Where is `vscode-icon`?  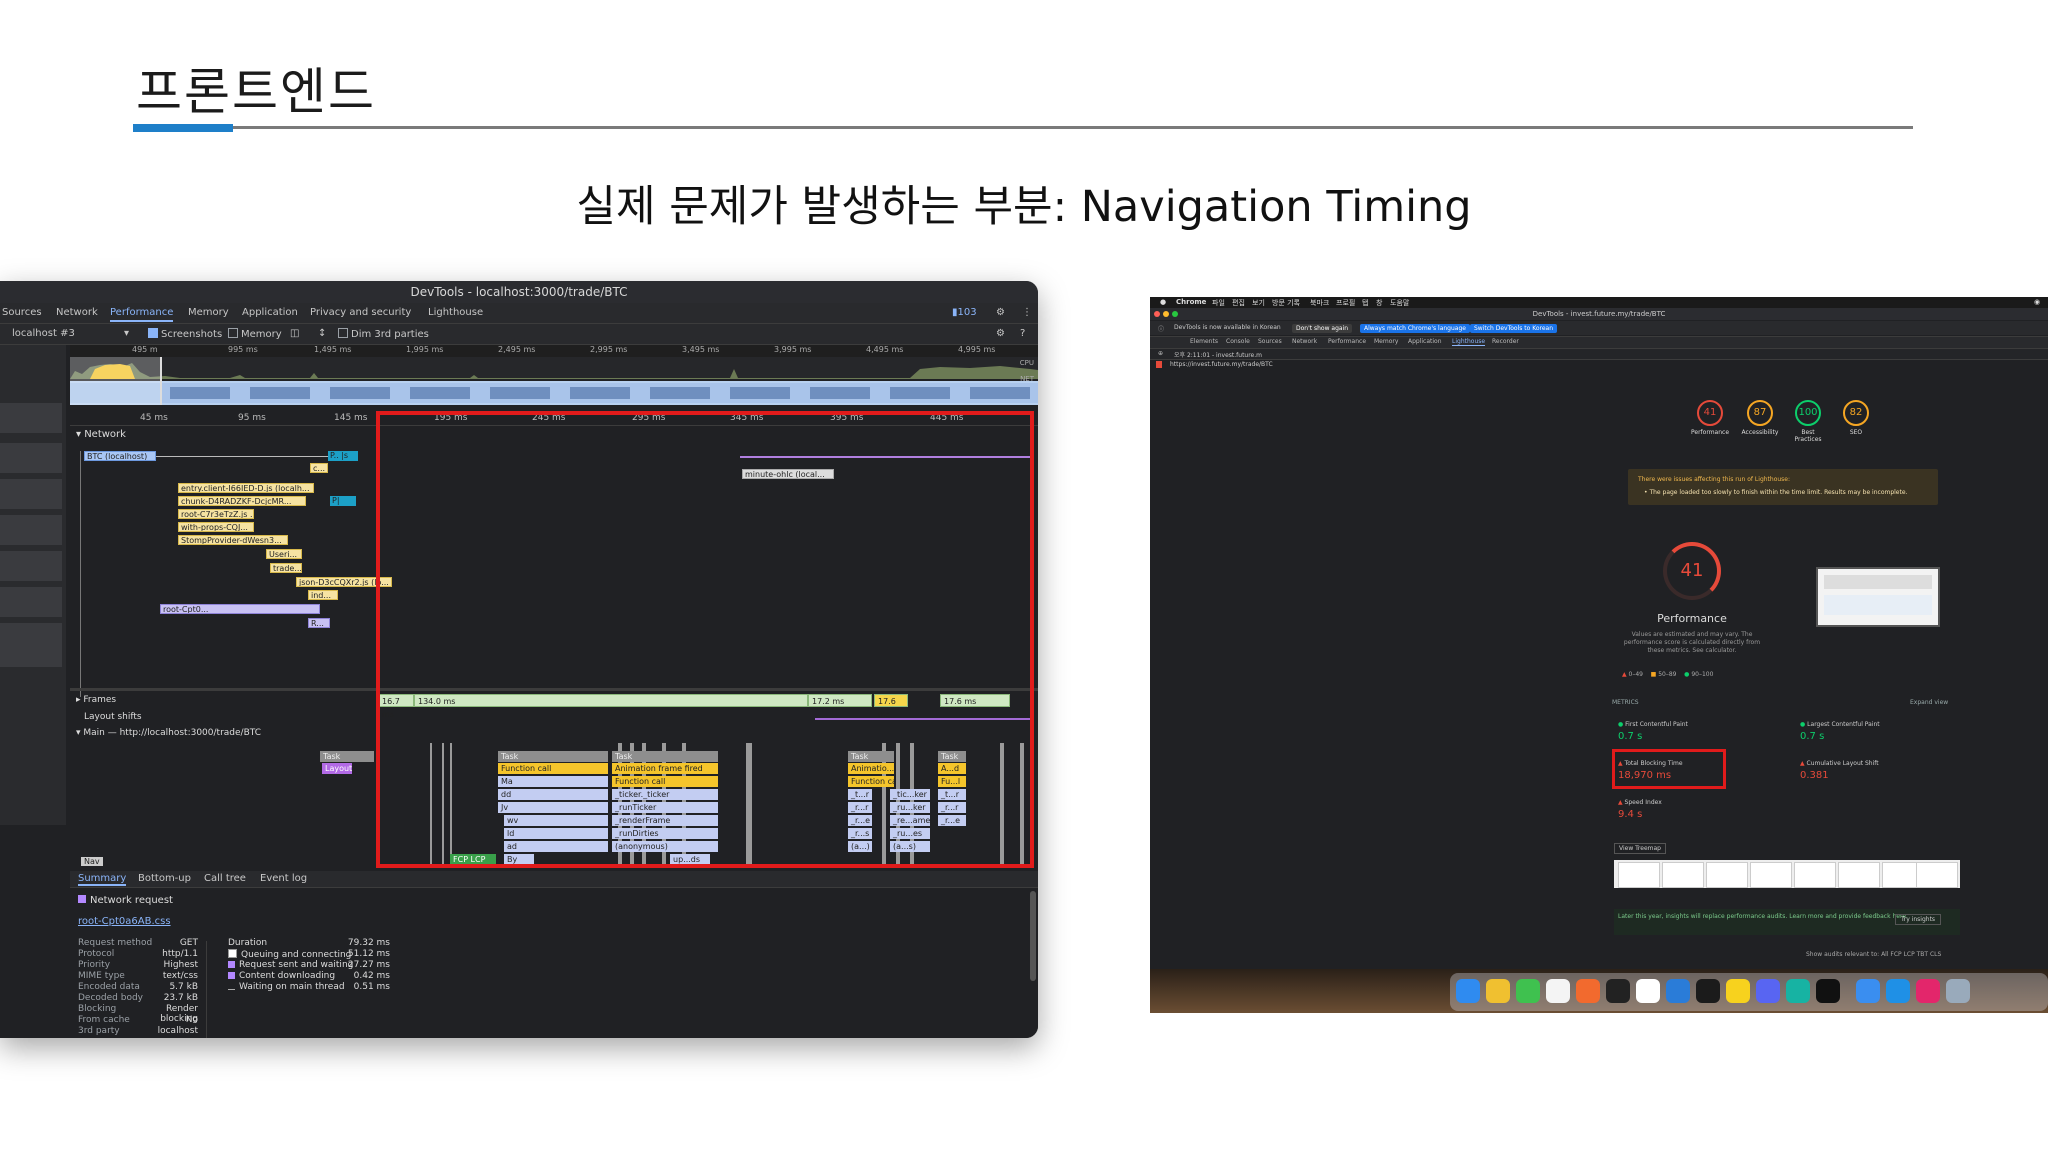 vscode-icon is located at coordinates (1678, 991).